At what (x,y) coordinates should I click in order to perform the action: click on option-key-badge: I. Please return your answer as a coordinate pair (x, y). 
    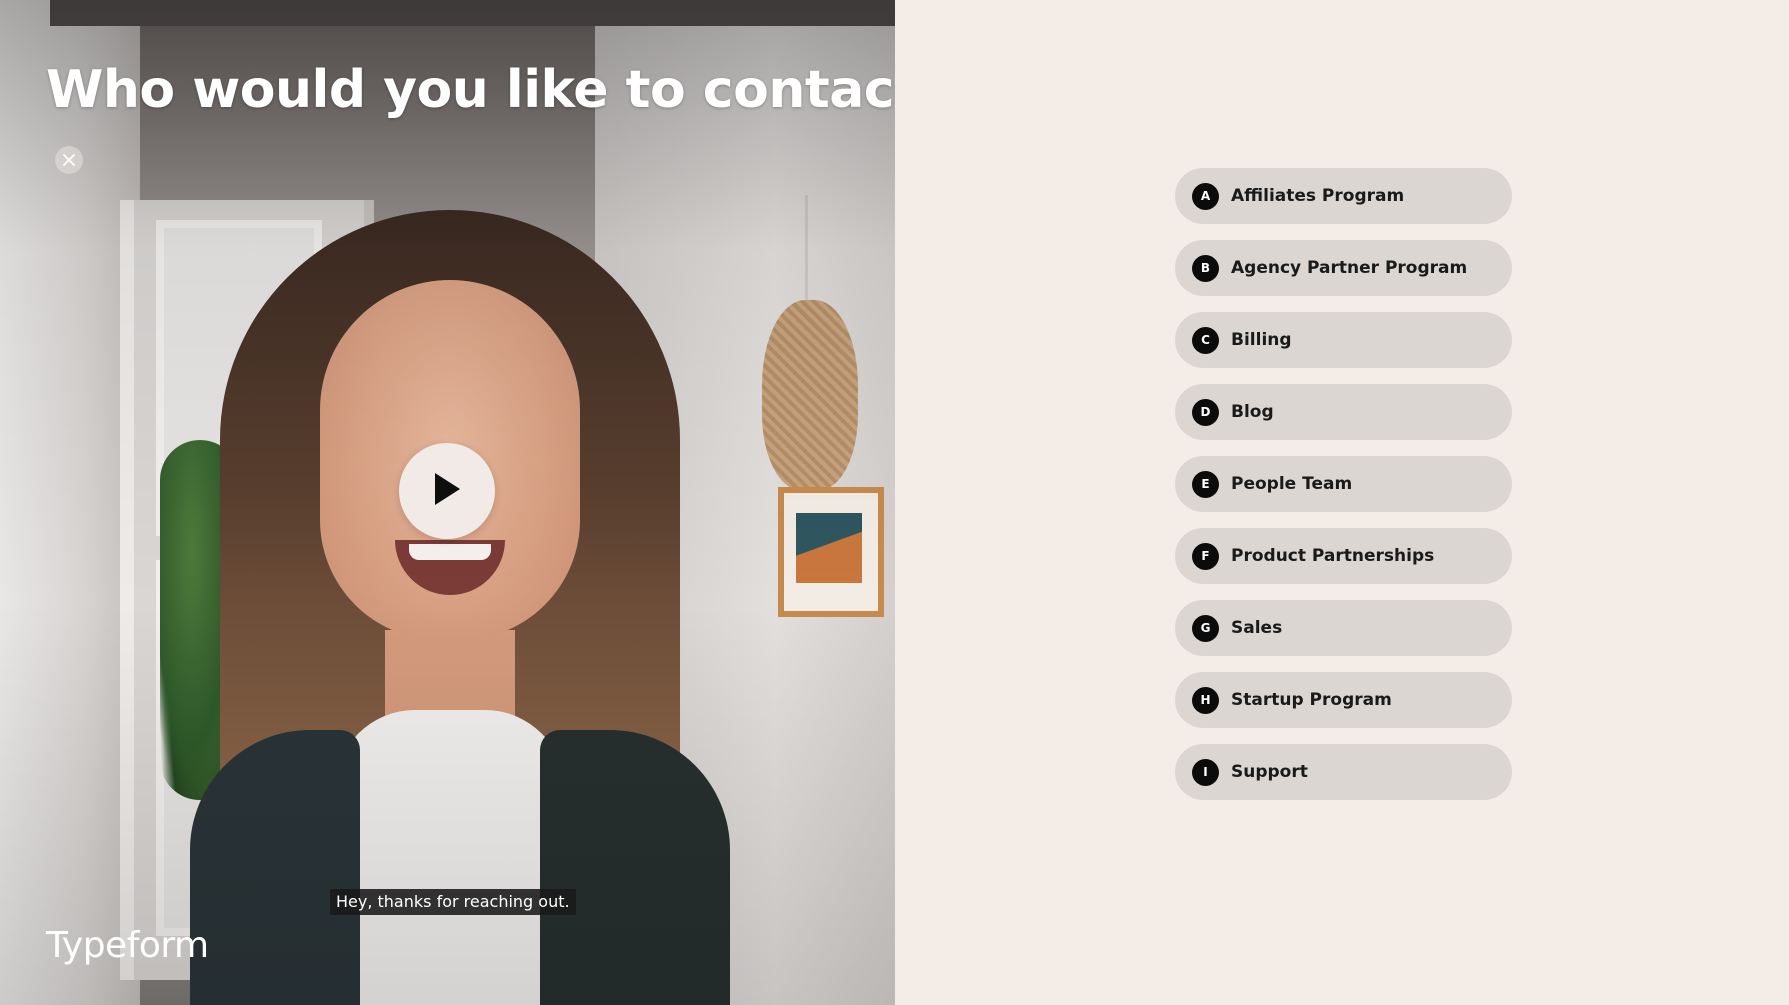
    Looking at the image, I should click on (1205, 772).